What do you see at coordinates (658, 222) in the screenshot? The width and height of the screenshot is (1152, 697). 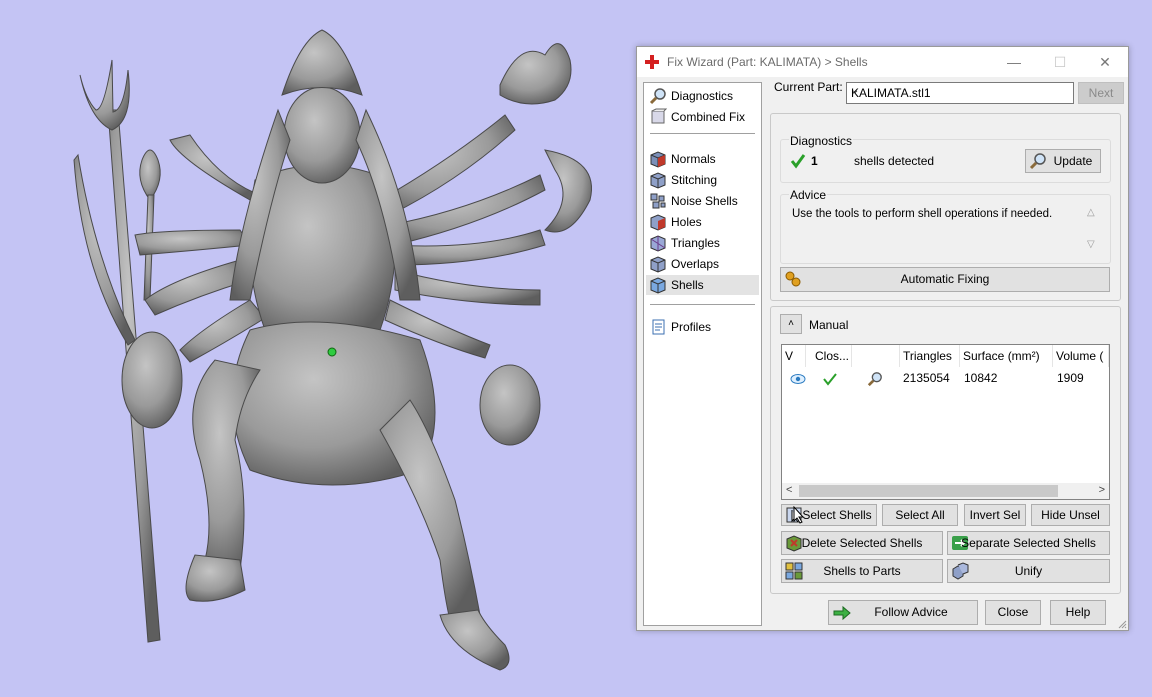 I see `holes-cube-icon` at bounding box center [658, 222].